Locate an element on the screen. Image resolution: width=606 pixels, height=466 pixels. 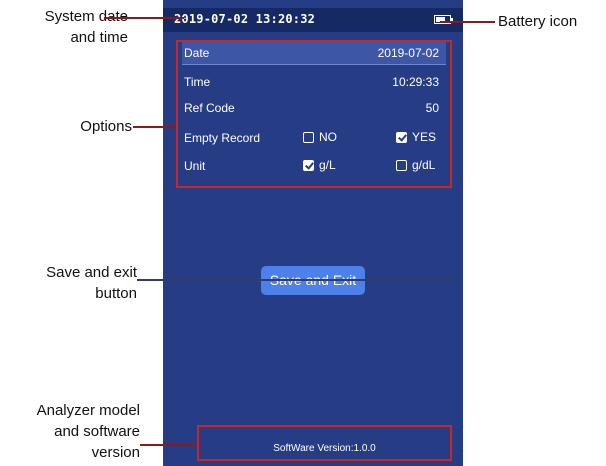
unit-gl-checkbox: g/L is located at coordinates (319, 165).